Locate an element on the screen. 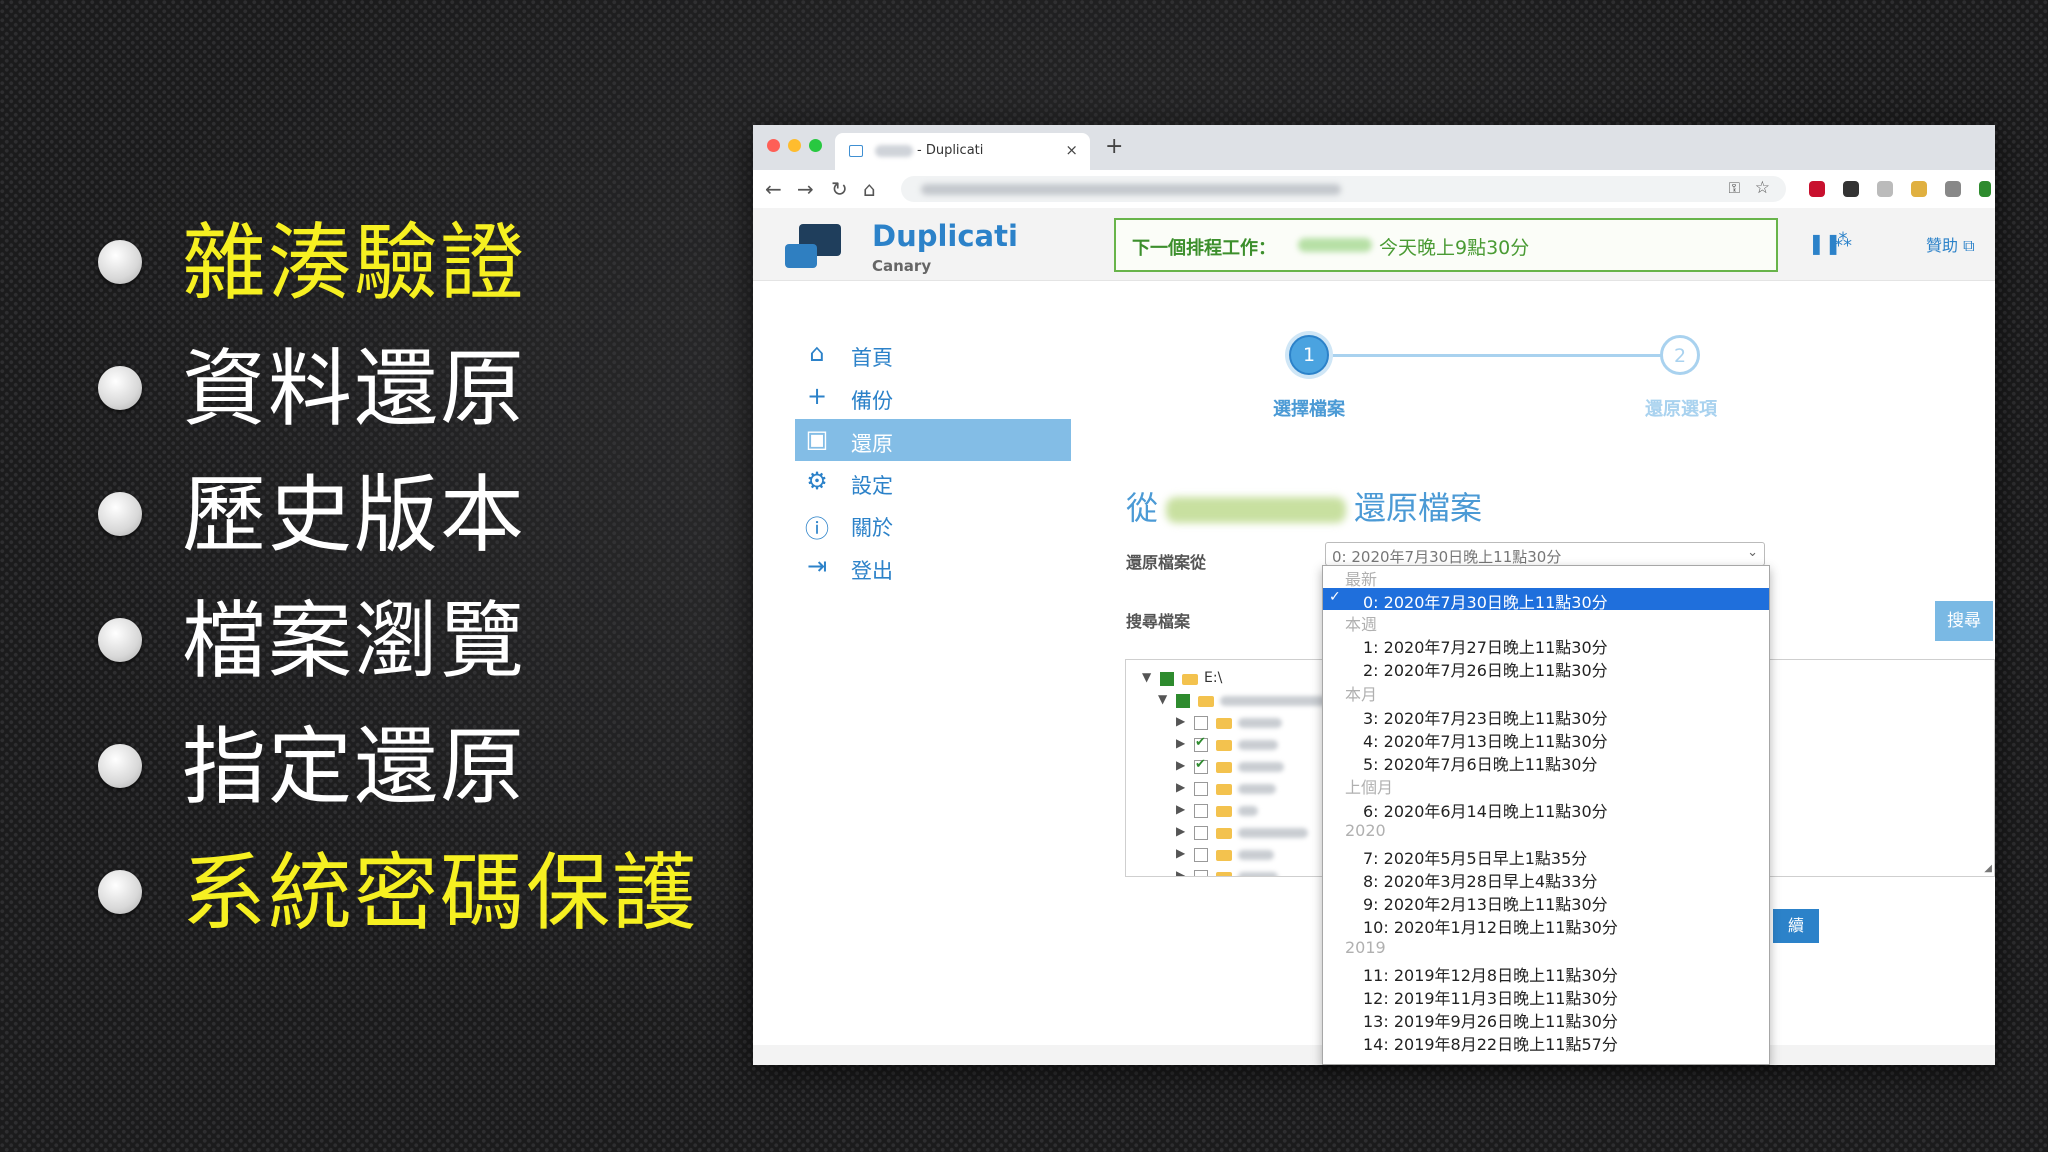 The height and width of the screenshot is (1152, 2048). version-option: 2: 2020年7月26日晚上11點30分 is located at coordinates (1546, 668).